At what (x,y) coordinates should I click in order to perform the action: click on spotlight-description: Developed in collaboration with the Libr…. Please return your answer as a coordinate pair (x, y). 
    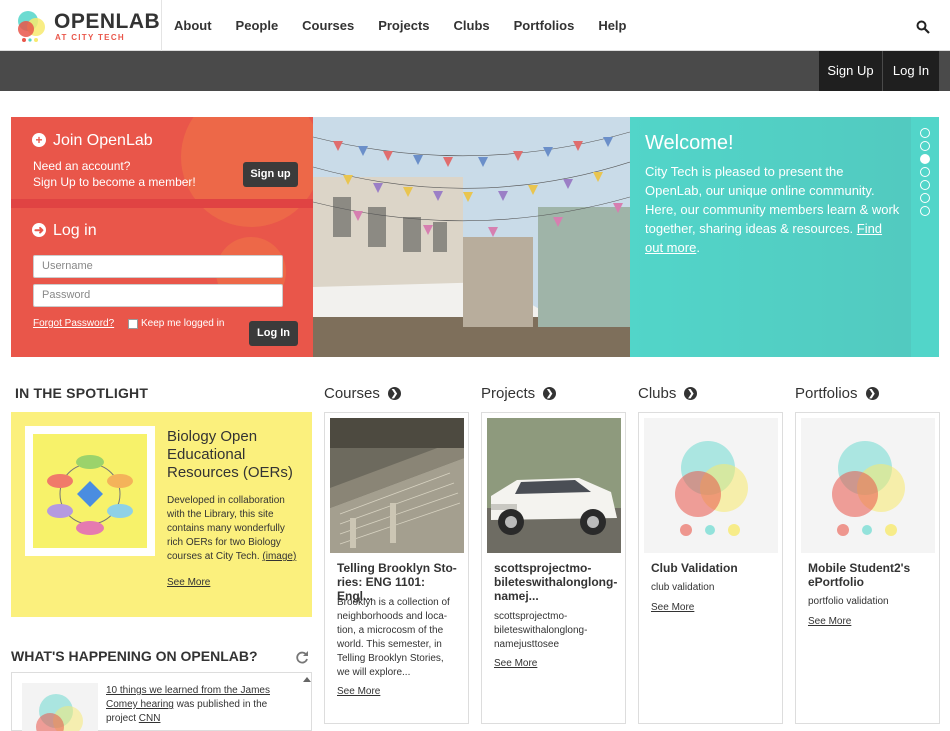
    Looking at the image, I should click on (234, 529).